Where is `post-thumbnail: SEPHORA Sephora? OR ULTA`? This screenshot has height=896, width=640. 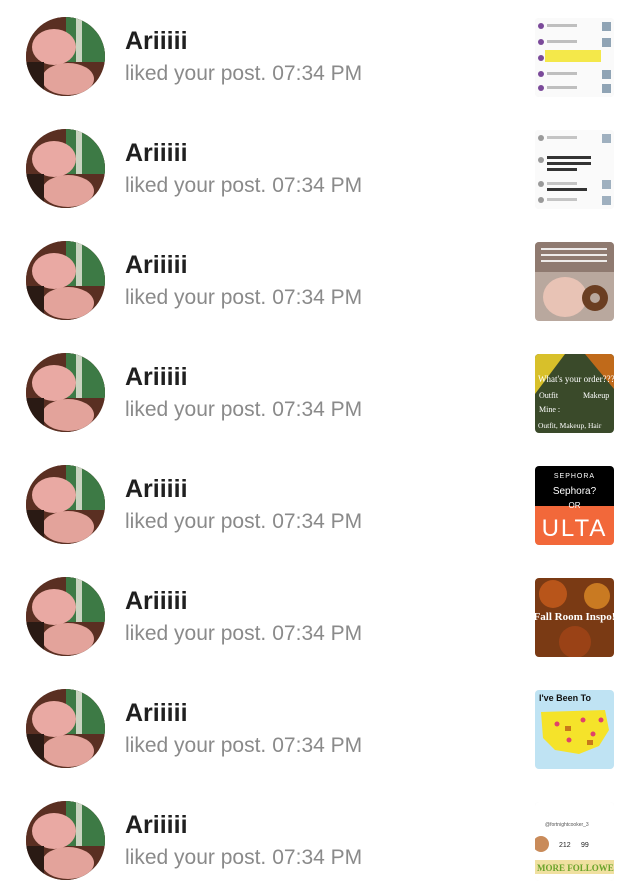 post-thumbnail: SEPHORA Sephora? OR ULTA is located at coordinates (574, 505).